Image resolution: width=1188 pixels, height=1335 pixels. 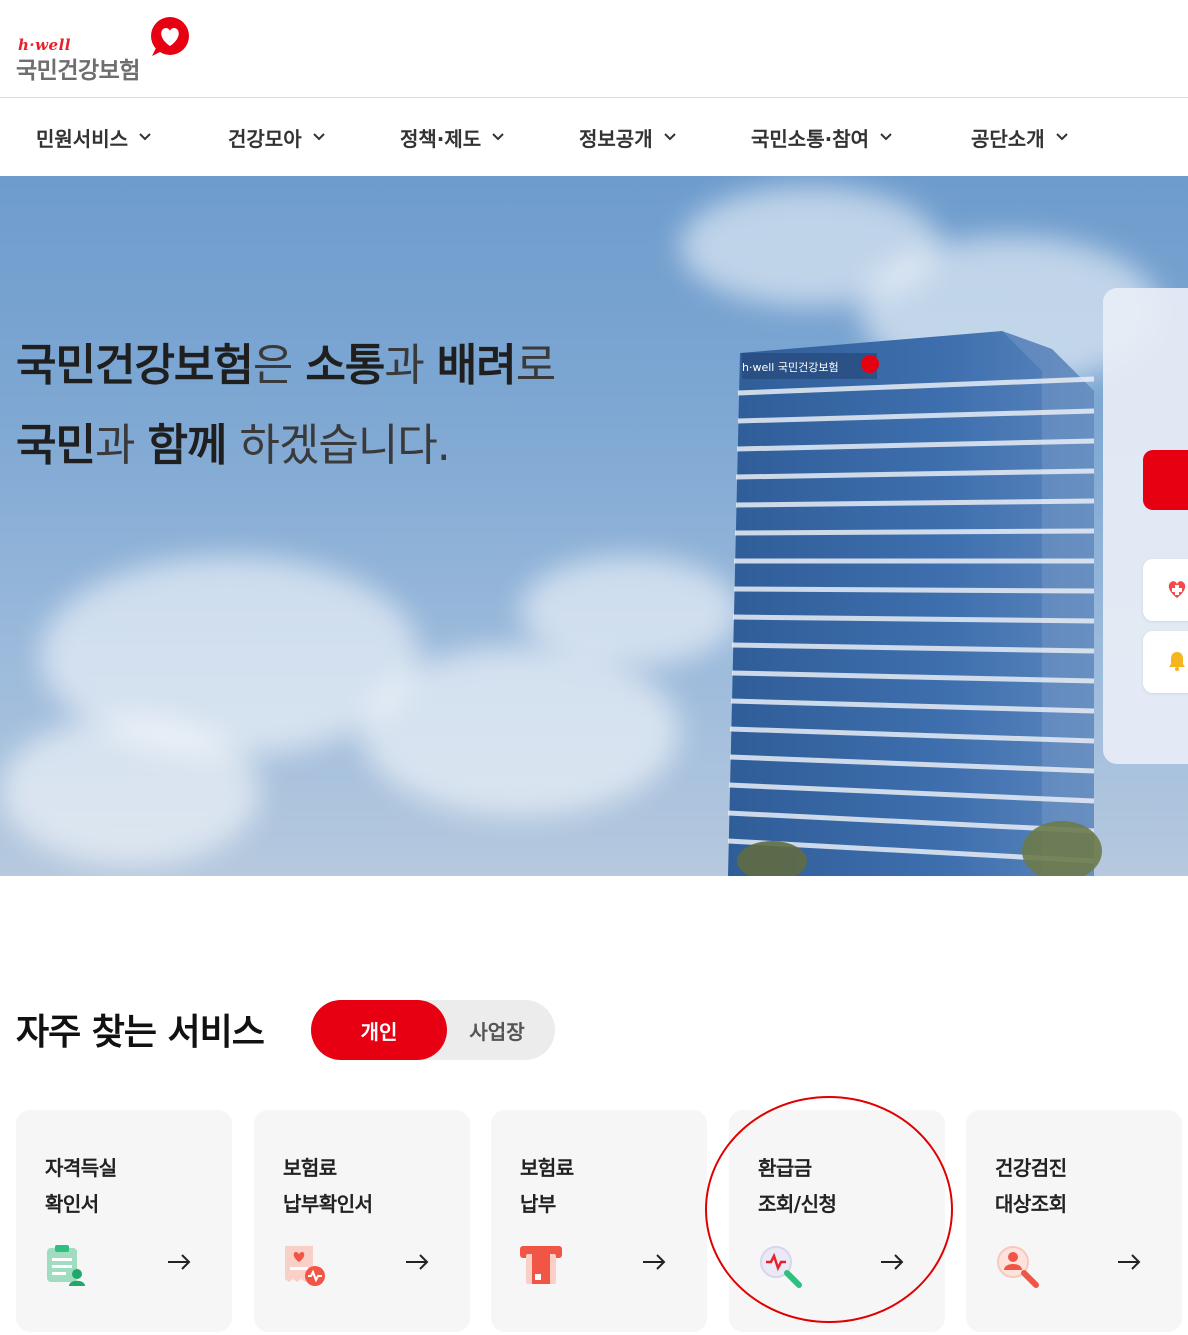 I want to click on heart-plus-icon, so click(x=1177, y=589).